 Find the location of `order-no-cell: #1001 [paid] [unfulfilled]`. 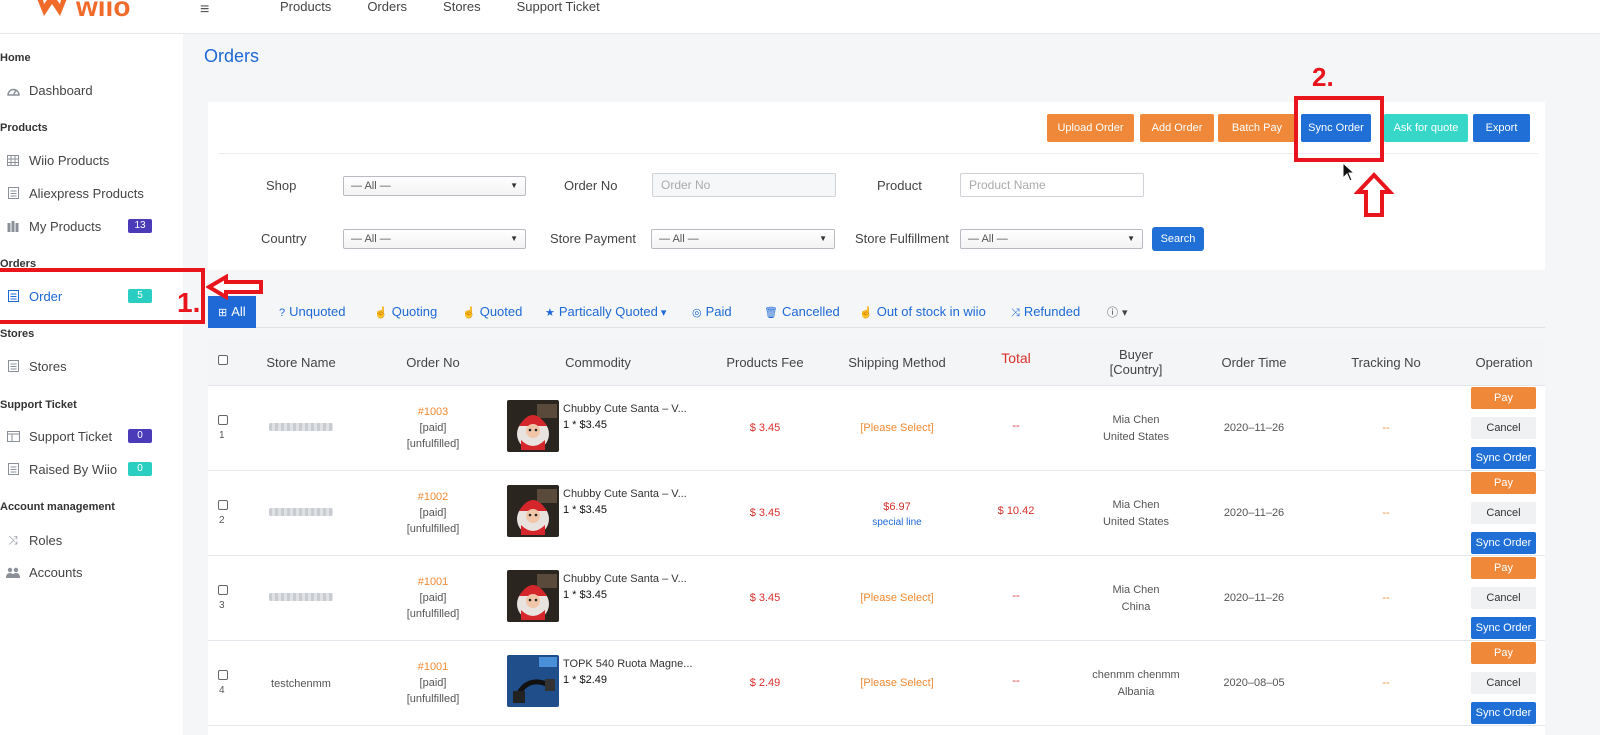

order-no-cell: #1001 [paid] [unfulfilled] is located at coordinates (433, 598).